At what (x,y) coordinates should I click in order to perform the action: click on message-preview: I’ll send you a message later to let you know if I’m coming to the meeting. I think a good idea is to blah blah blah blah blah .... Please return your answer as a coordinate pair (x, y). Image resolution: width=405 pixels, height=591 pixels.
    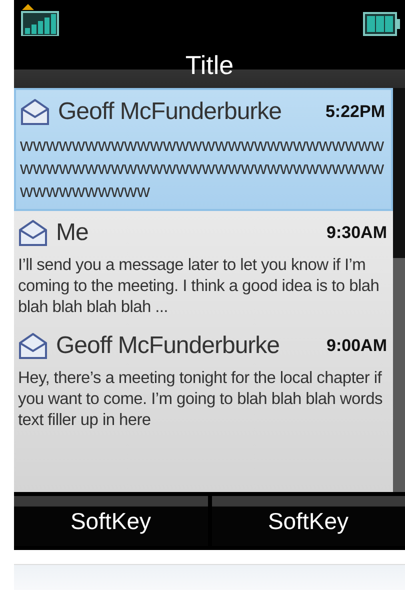
    Looking at the image, I should click on (199, 286).